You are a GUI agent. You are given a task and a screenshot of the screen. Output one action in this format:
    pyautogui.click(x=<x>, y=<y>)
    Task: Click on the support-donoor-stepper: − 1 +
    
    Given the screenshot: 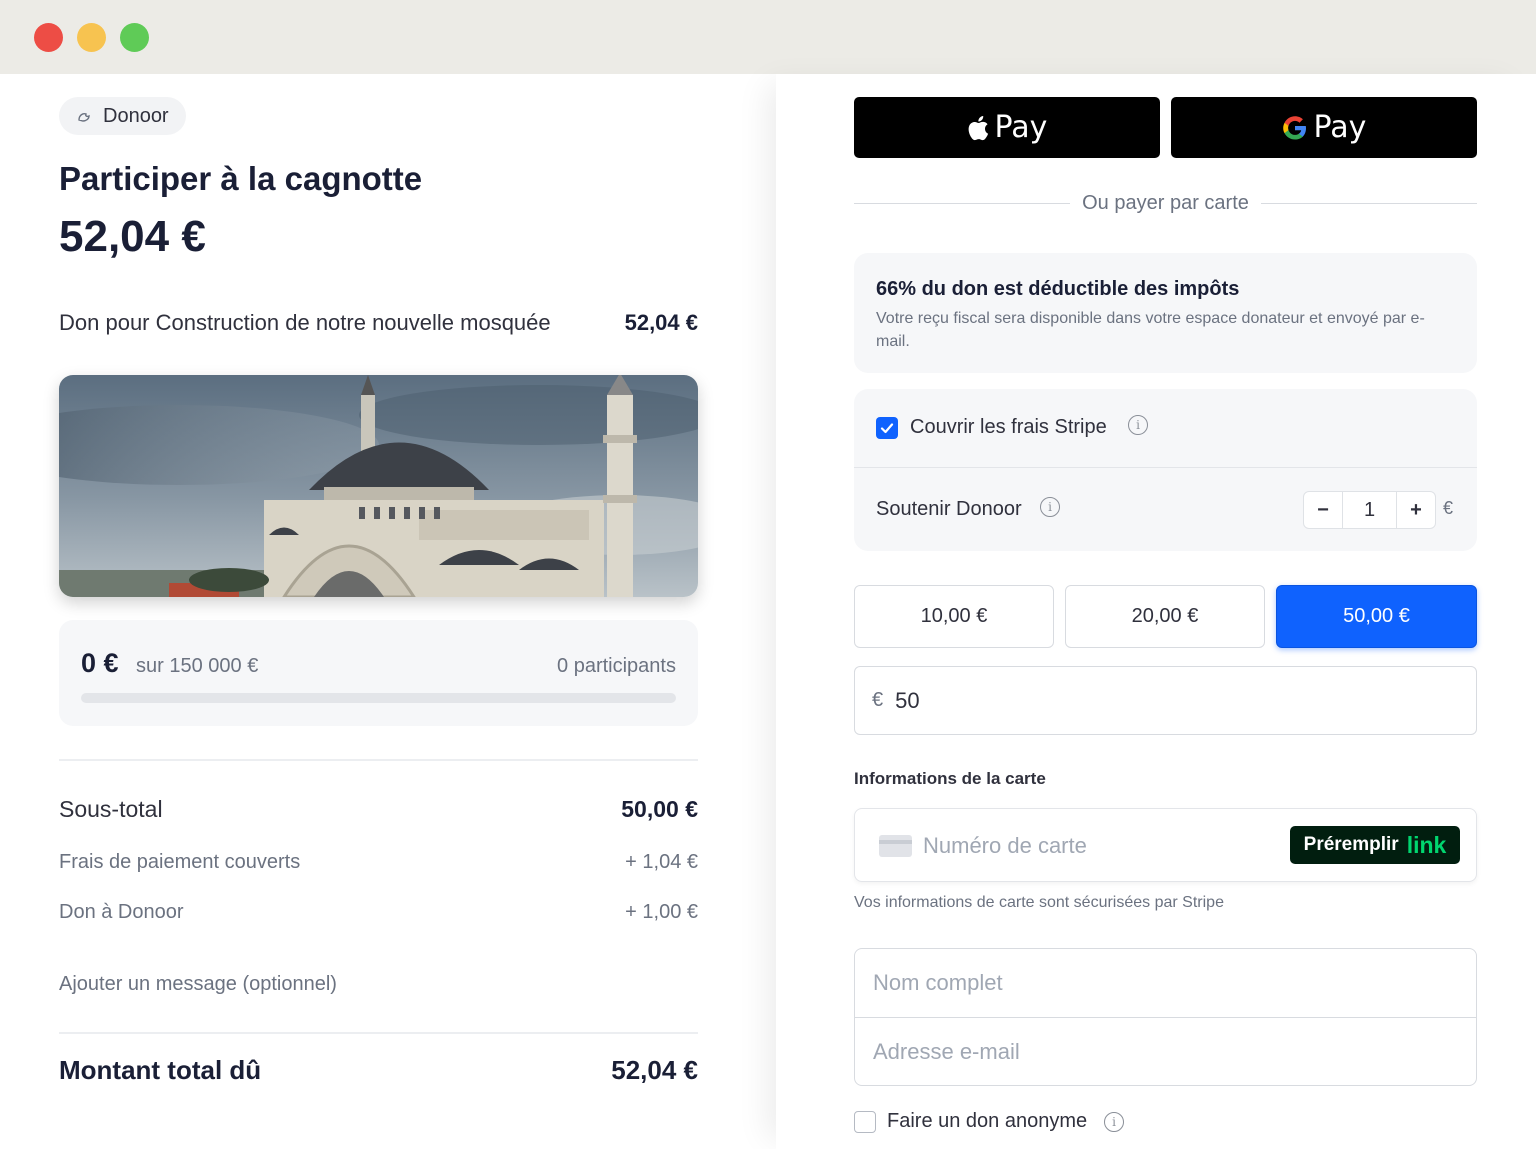 What is the action you would take?
    pyautogui.click(x=1369, y=510)
    